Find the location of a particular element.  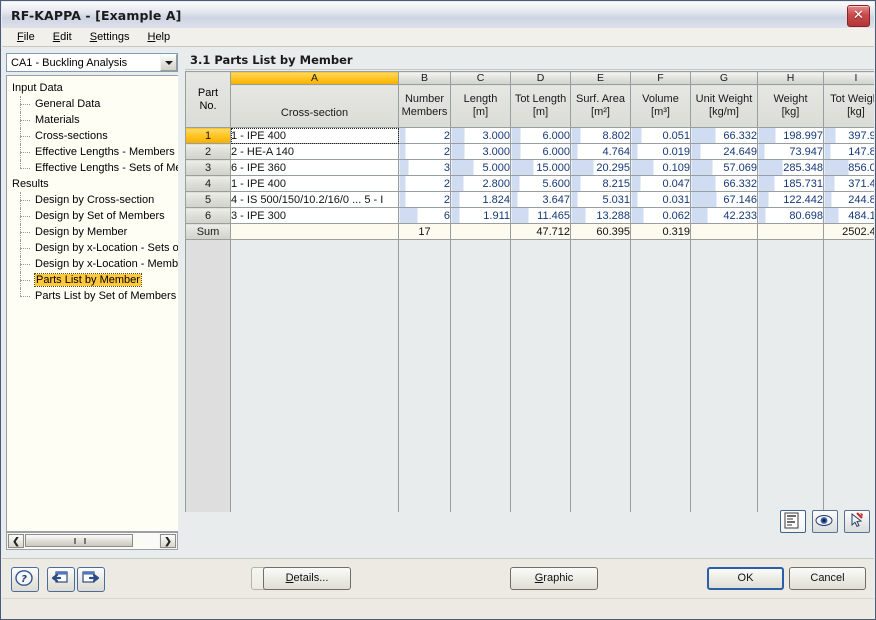

column-letter-E: E is located at coordinates (600, 78).